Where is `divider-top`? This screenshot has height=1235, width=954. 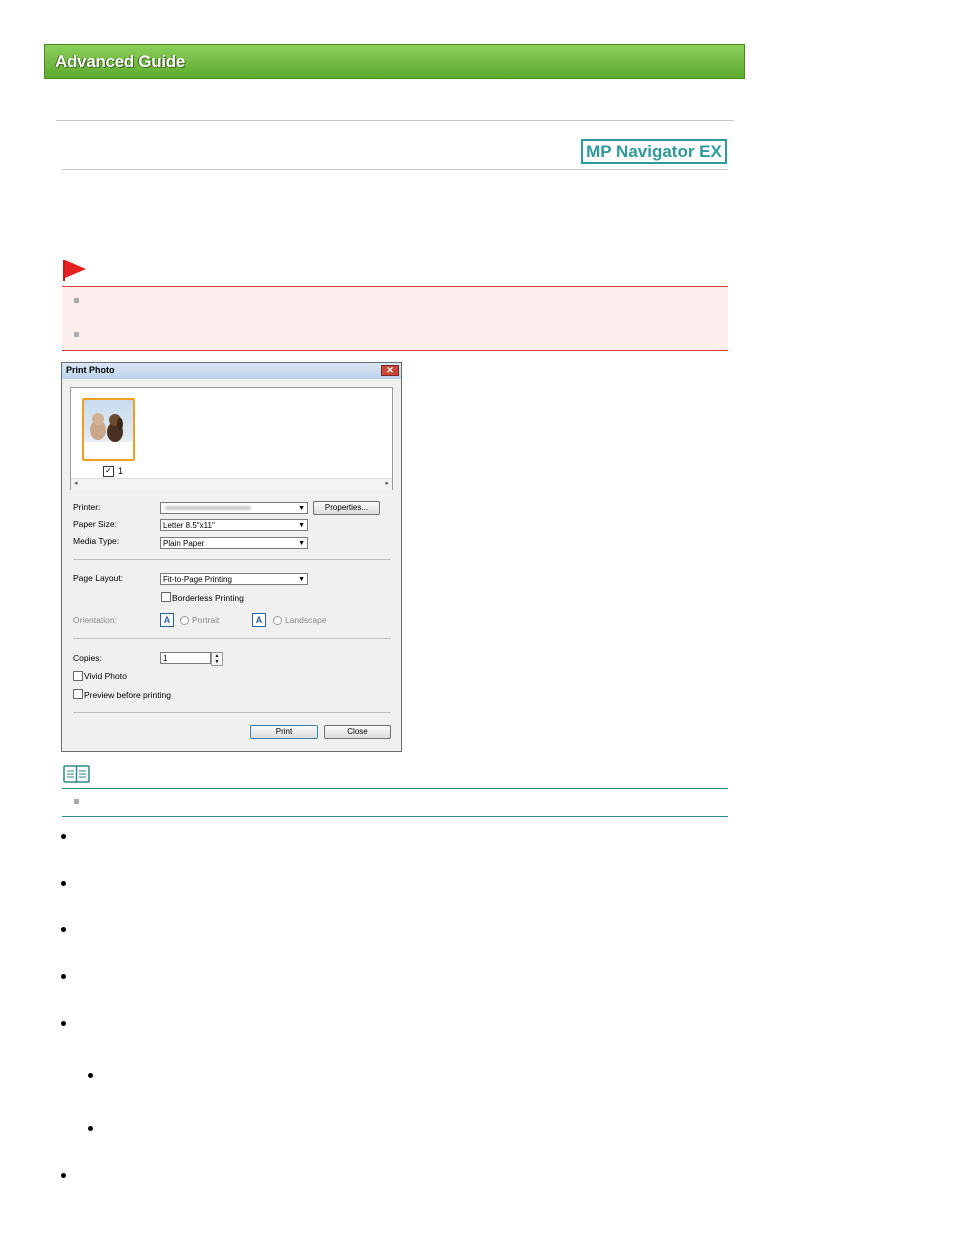 divider-top is located at coordinates (395, 120).